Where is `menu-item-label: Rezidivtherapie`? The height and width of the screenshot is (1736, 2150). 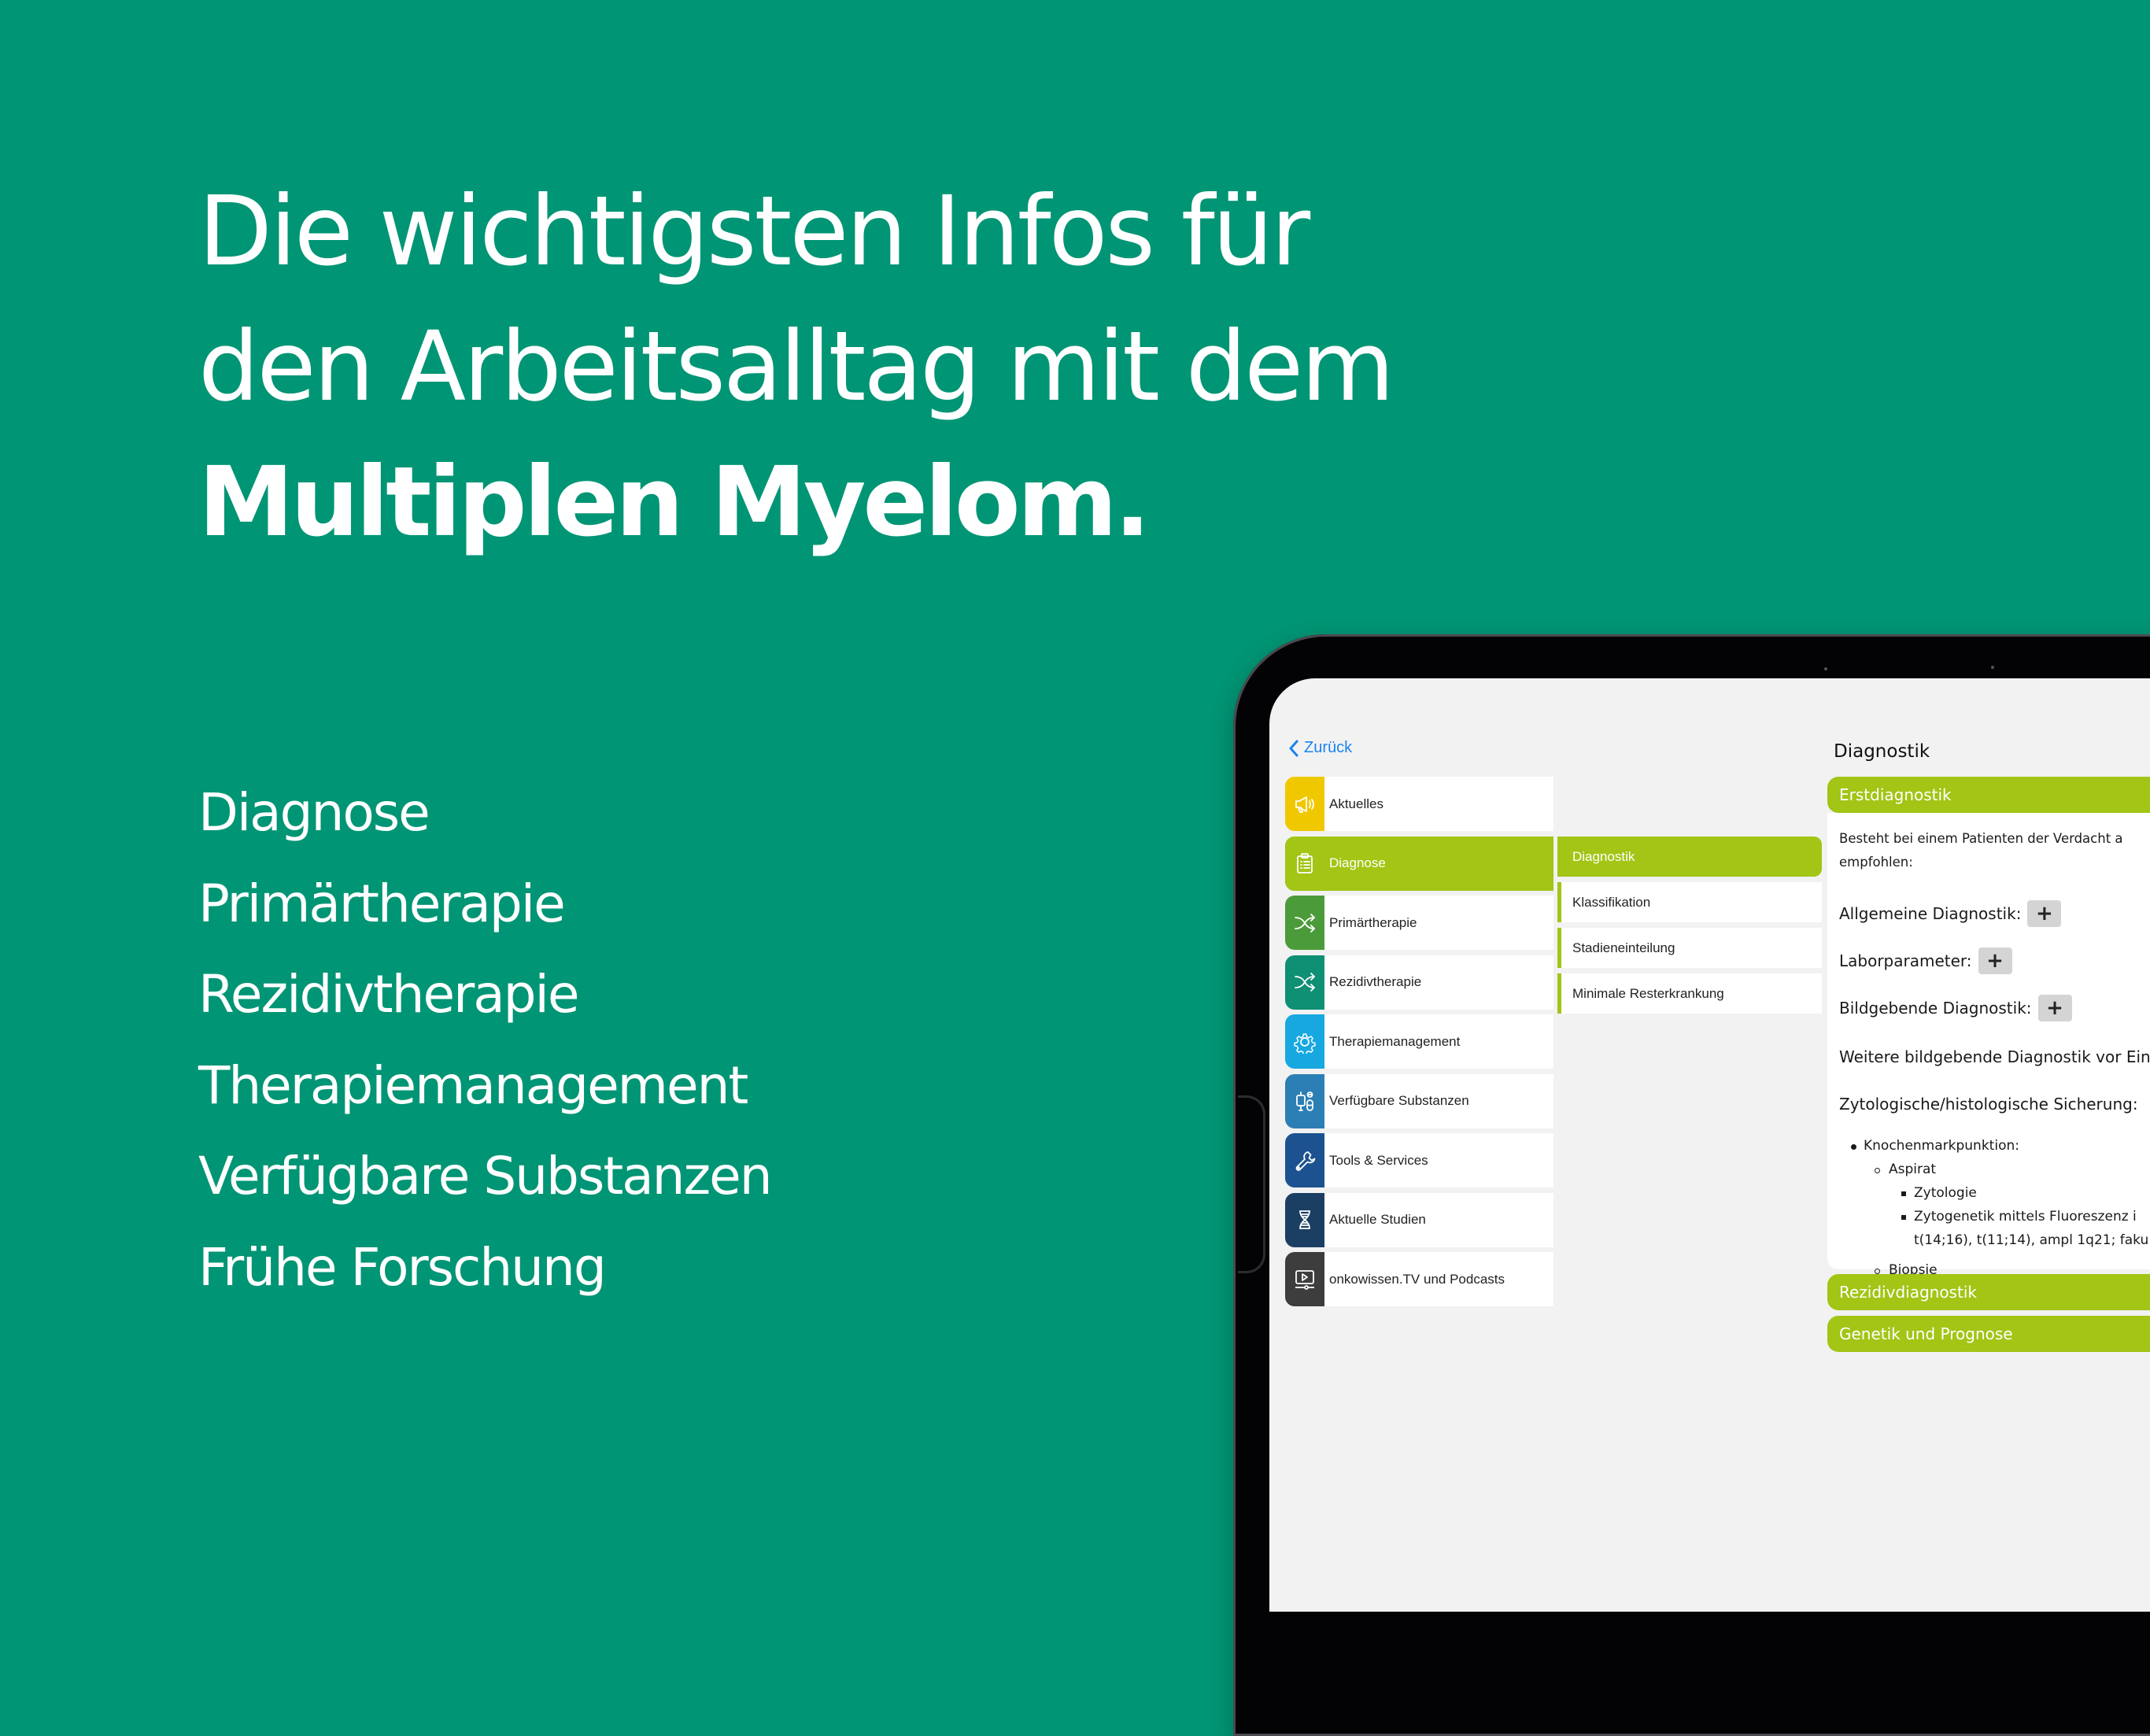
menu-item-label: Rezidivtherapie is located at coordinates (1375, 981).